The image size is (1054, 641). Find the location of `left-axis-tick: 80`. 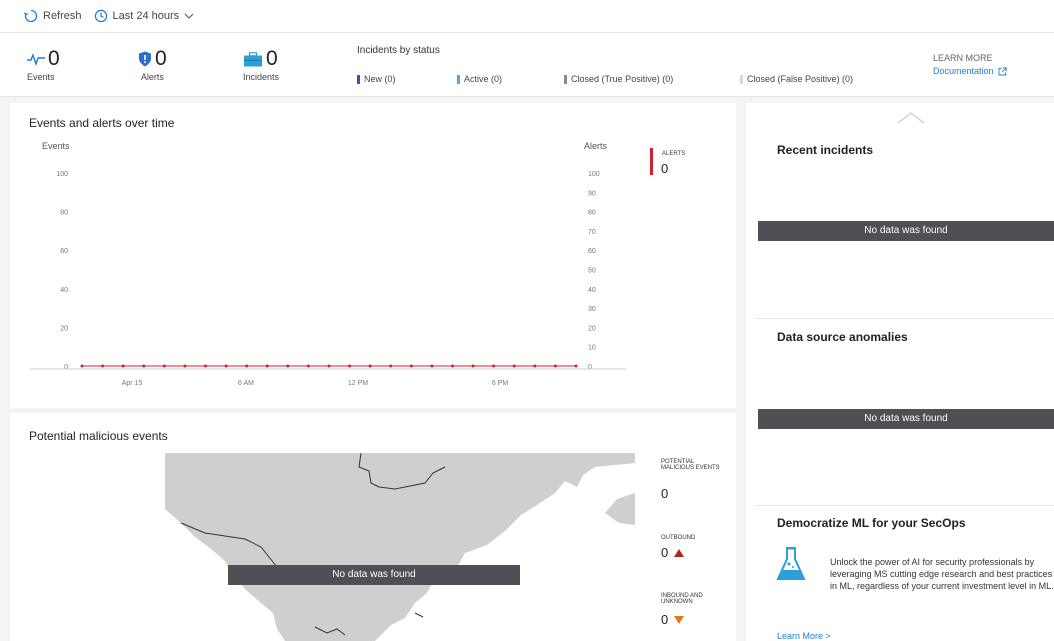

left-axis-tick: 80 is located at coordinates (64, 213).